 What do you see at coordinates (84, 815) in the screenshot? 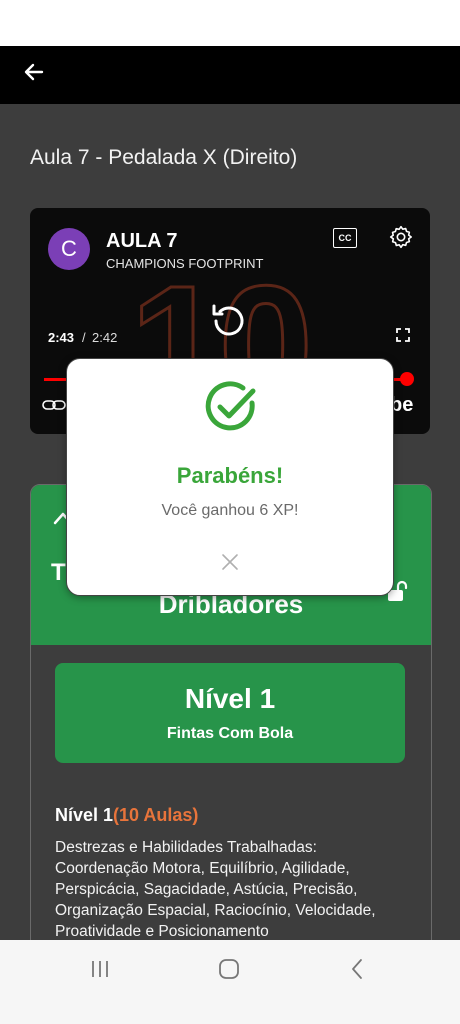
I see `level-heading-main: Nível 1` at bounding box center [84, 815].